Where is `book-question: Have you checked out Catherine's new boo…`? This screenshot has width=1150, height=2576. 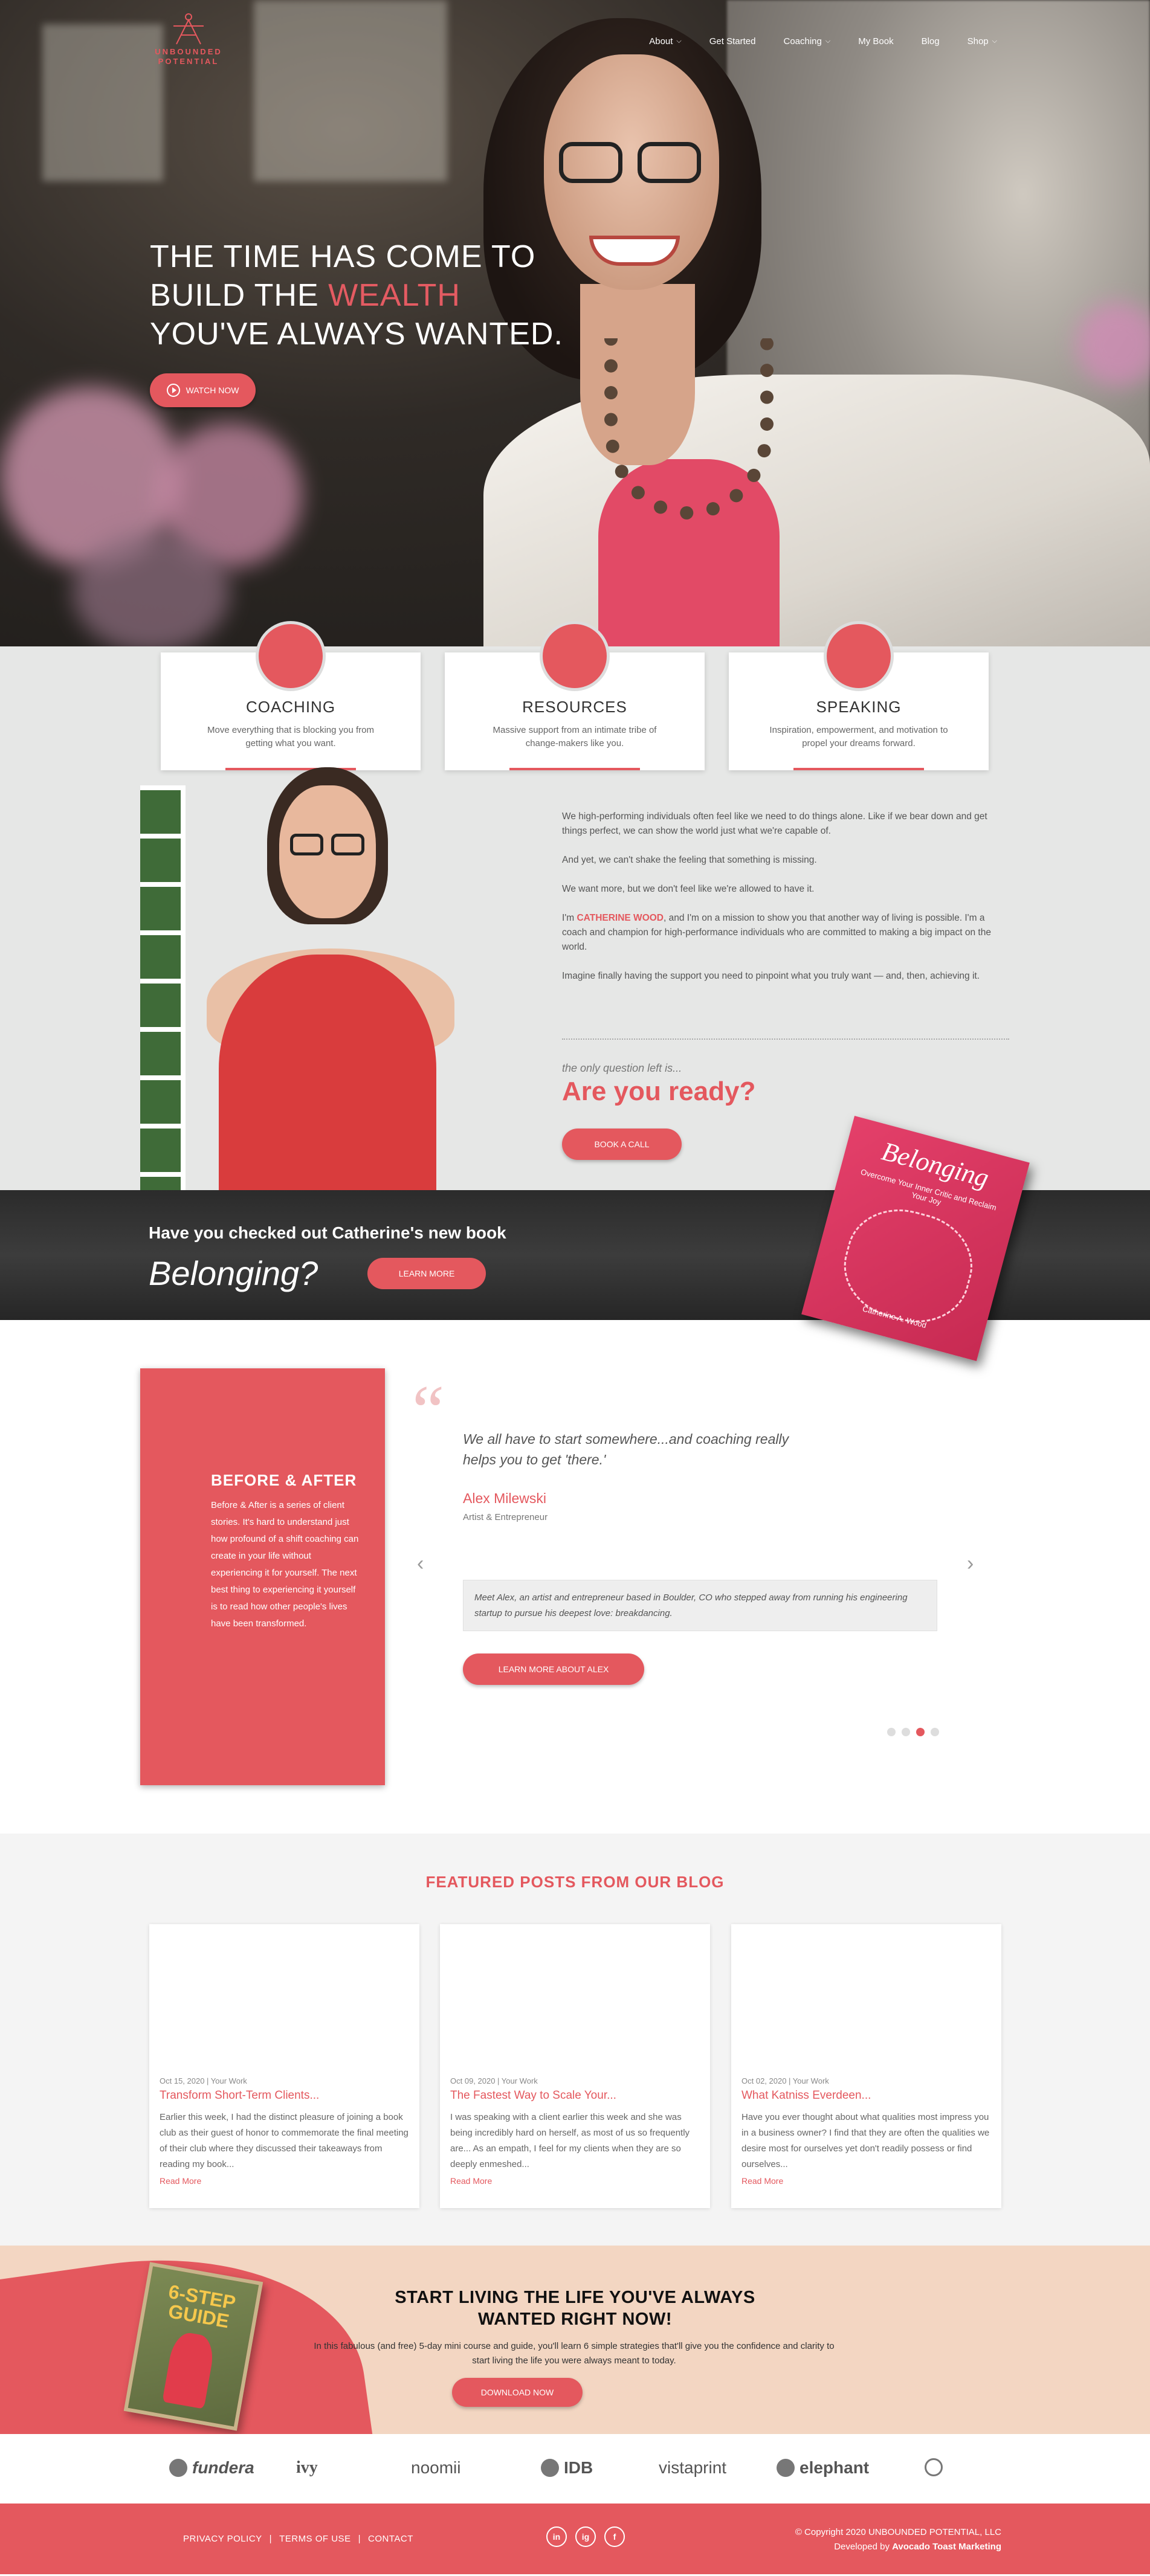
book-question: Have you checked out Catherine's new boo… is located at coordinates (327, 1232).